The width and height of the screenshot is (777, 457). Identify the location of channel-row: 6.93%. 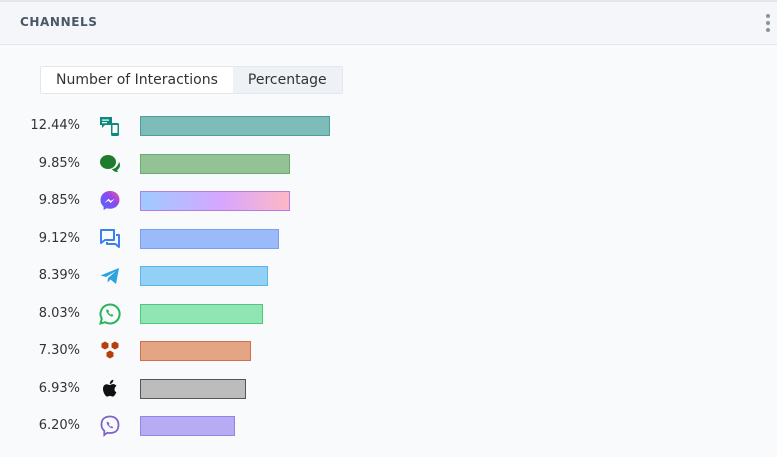
(388, 389).